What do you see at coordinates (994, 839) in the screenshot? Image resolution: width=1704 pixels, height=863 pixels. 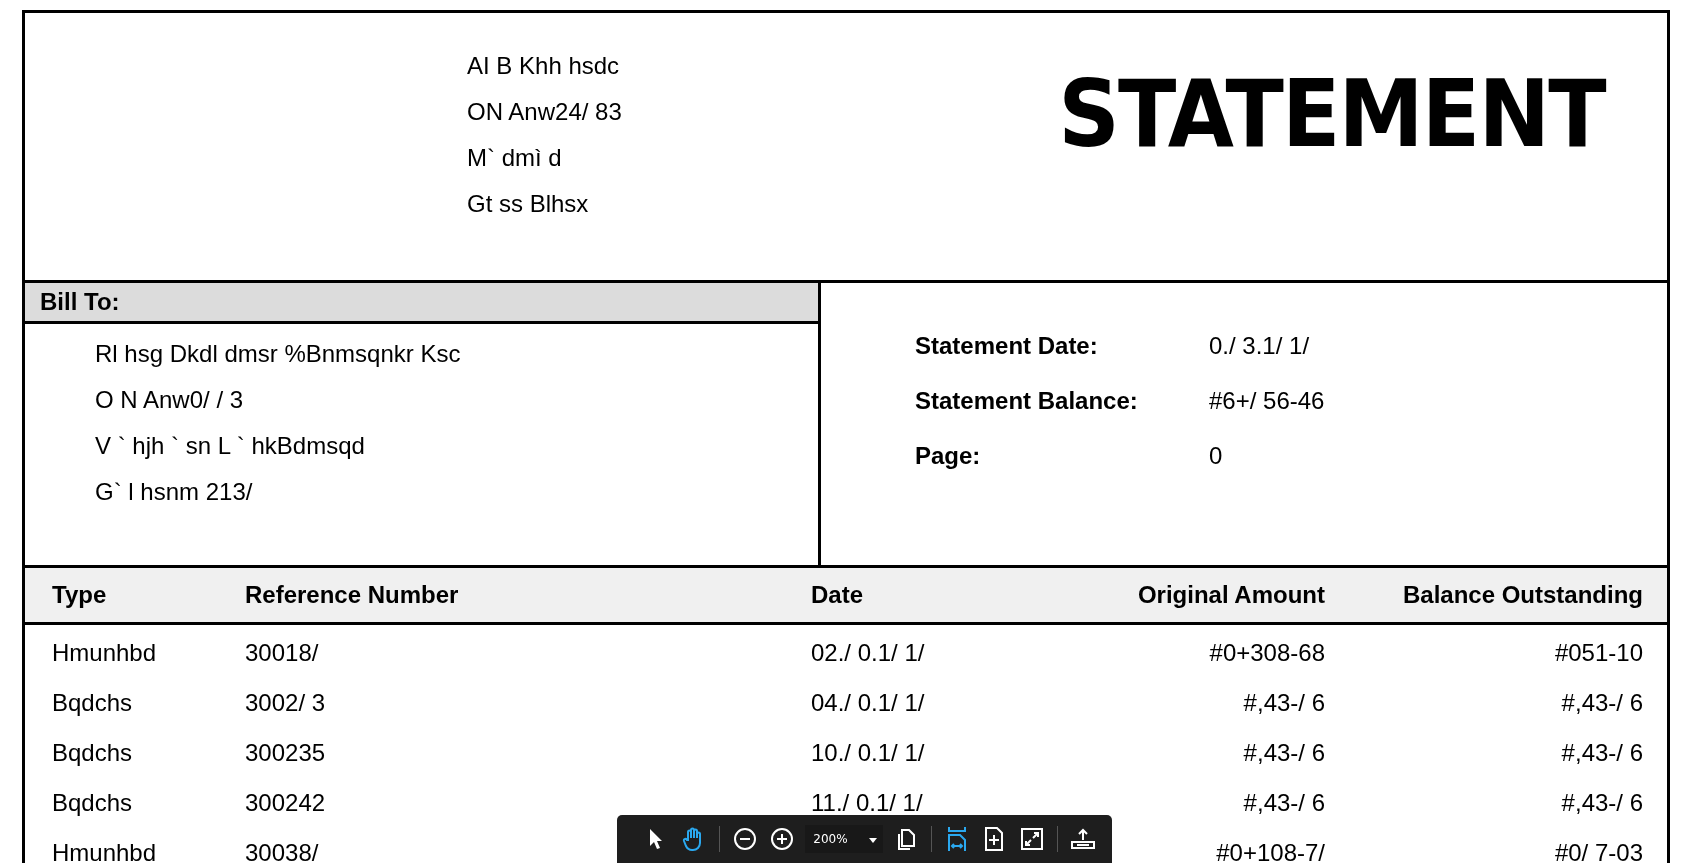 I see `fit-page-icon` at bounding box center [994, 839].